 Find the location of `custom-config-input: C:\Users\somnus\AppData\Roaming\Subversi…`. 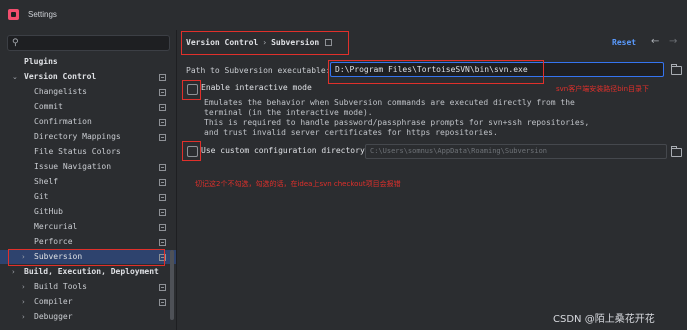

custom-config-input: C:\Users\somnus\AppData\Roaming\Subversi… is located at coordinates (516, 151).